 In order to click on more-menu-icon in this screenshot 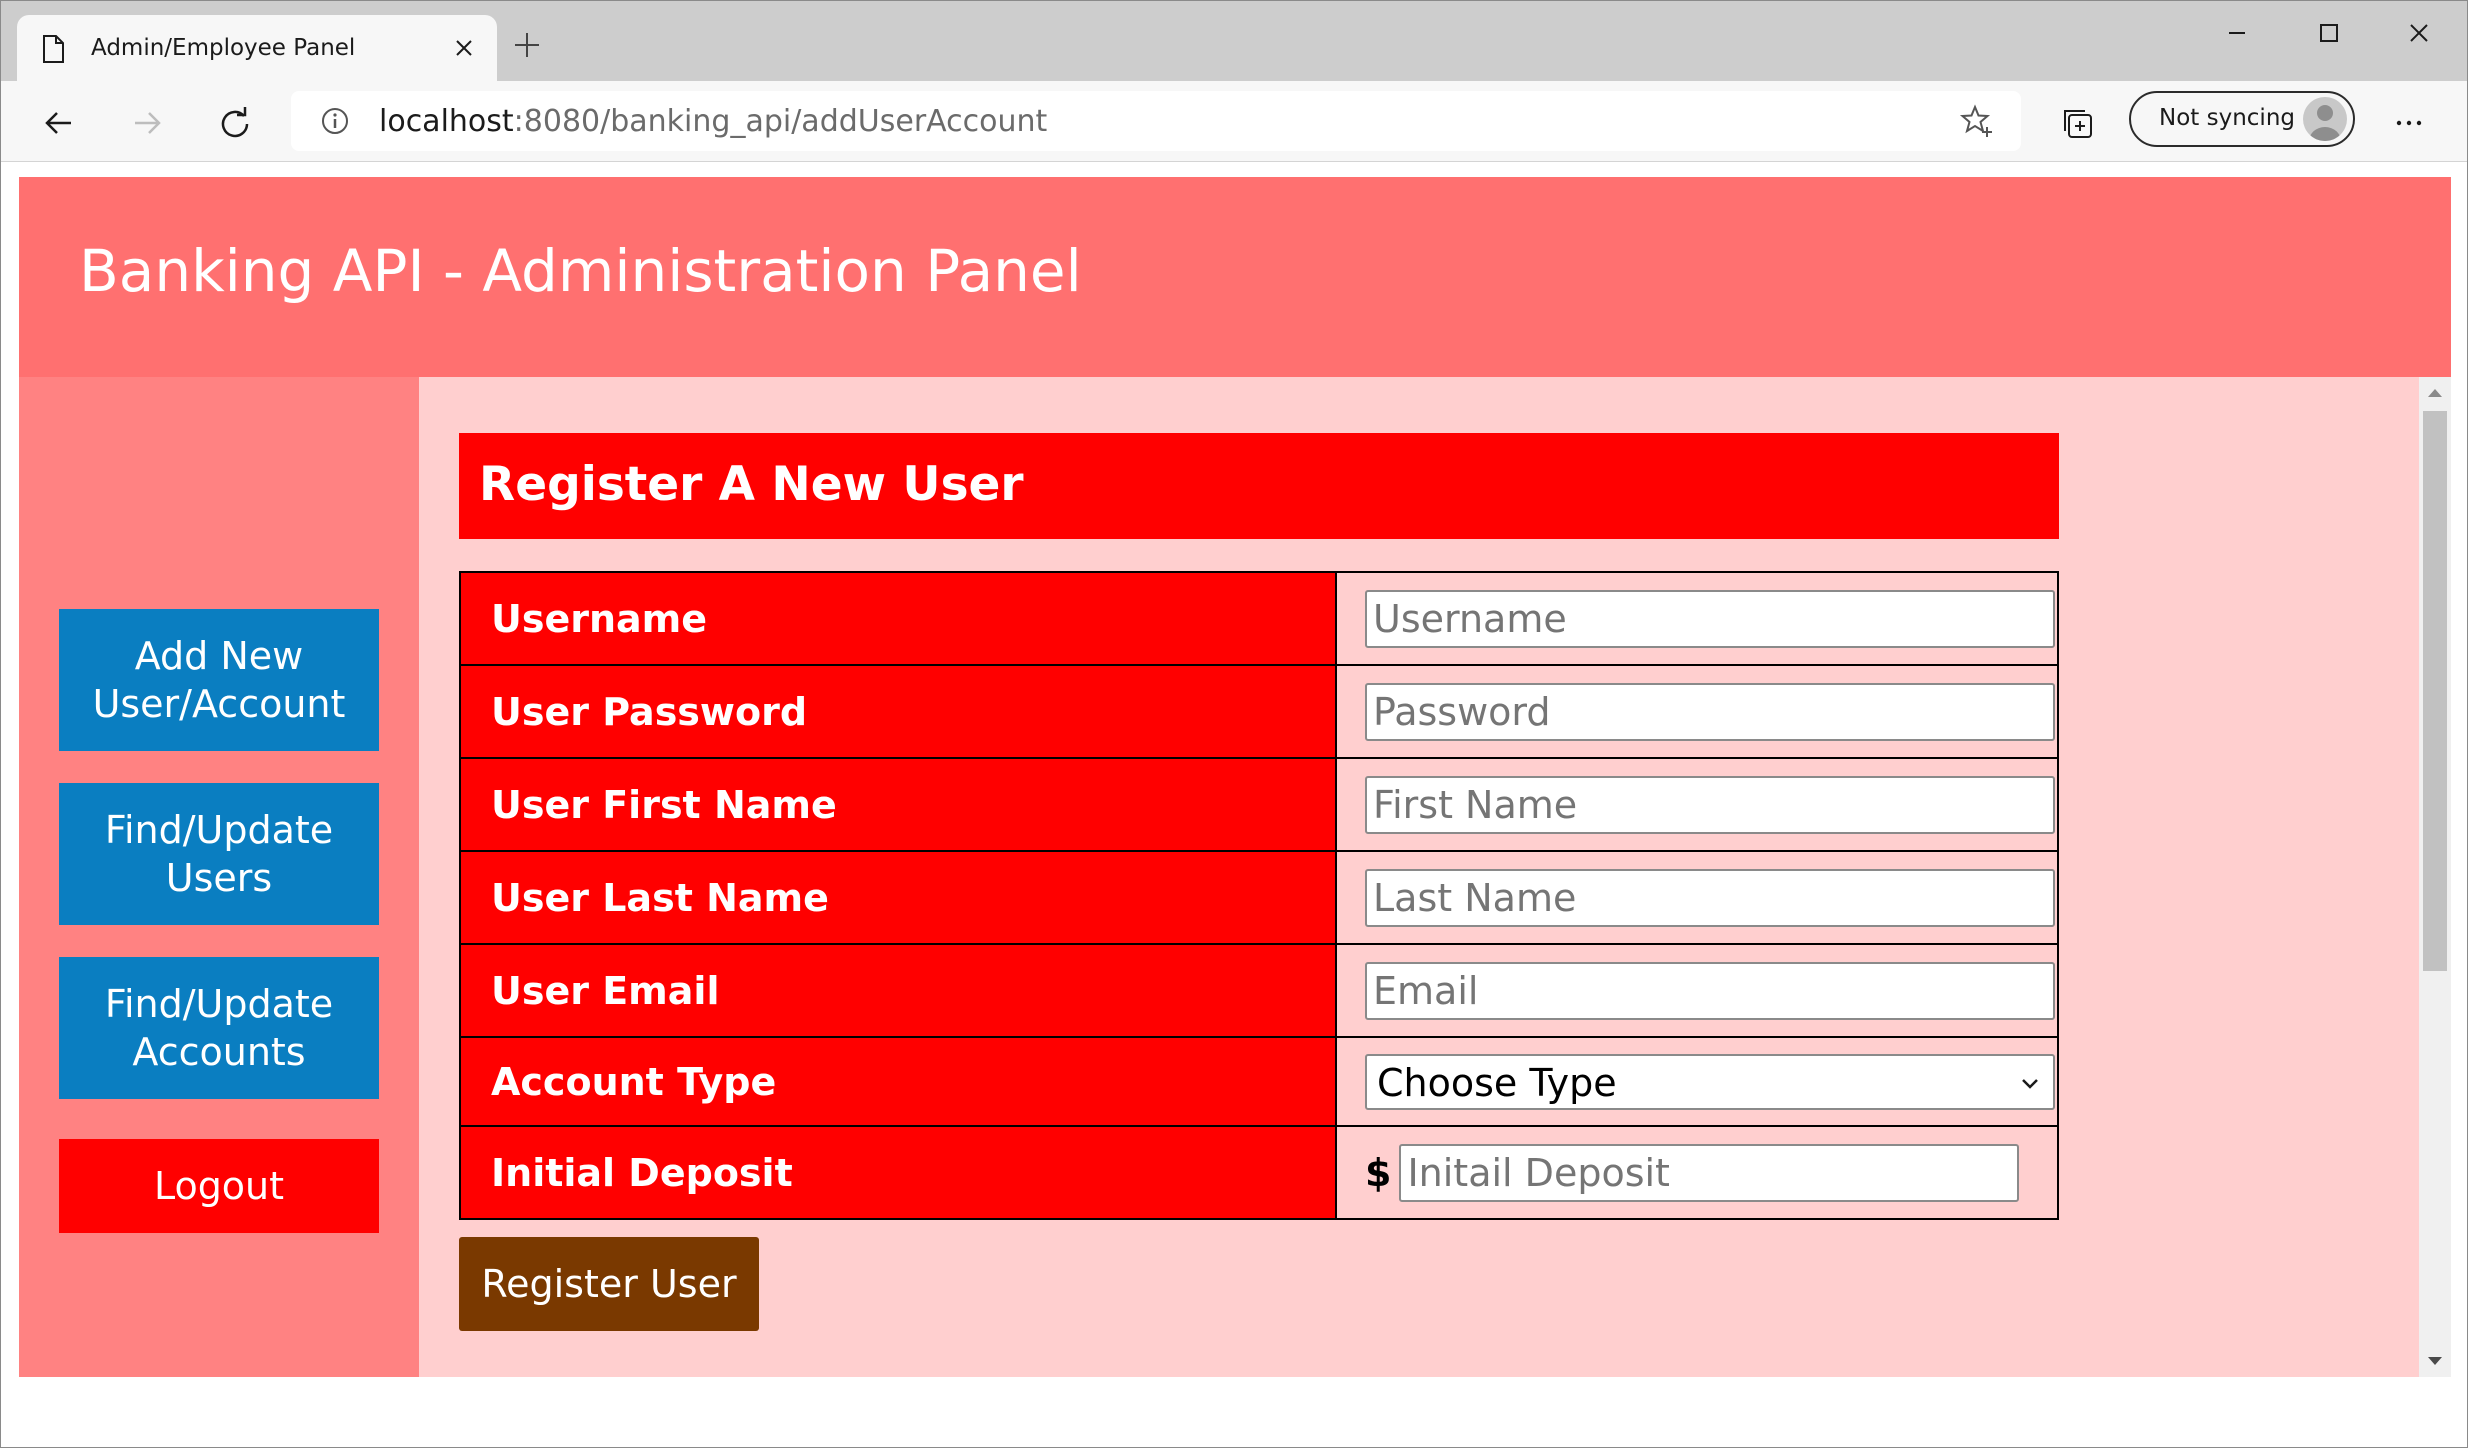, I will do `click(2409, 123)`.